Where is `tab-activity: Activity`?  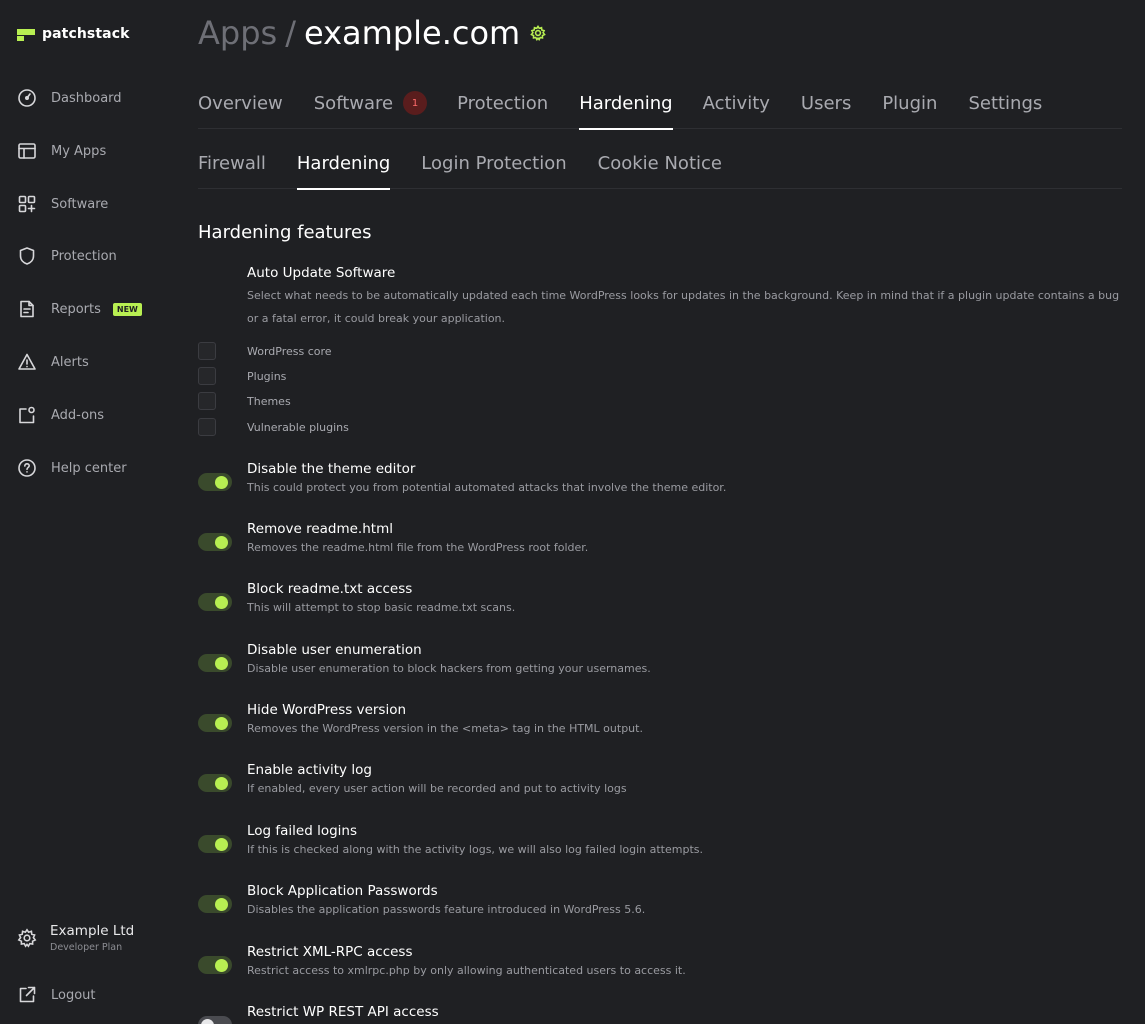 tab-activity: Activity is located at coordinates (736, 111).